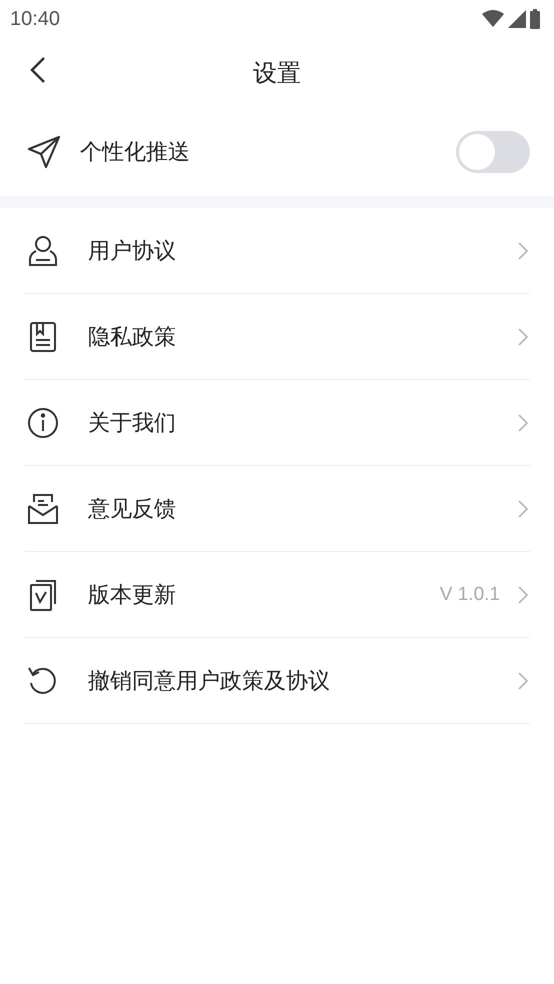 The image size is (554, 984). Describe the element at coordinates (132, 338) in the screenshot. I see `item-label: 隐私政策` at that location.